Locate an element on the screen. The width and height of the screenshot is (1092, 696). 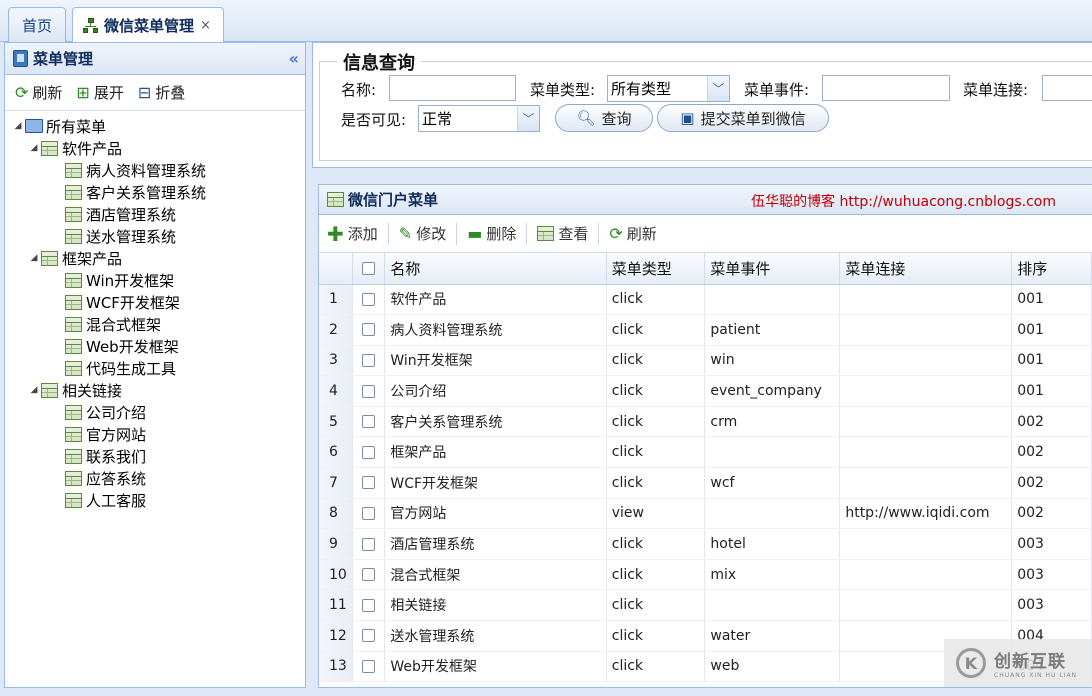
tree-node-leaf: 送水管理系统 is located at coordinates (155, 236).